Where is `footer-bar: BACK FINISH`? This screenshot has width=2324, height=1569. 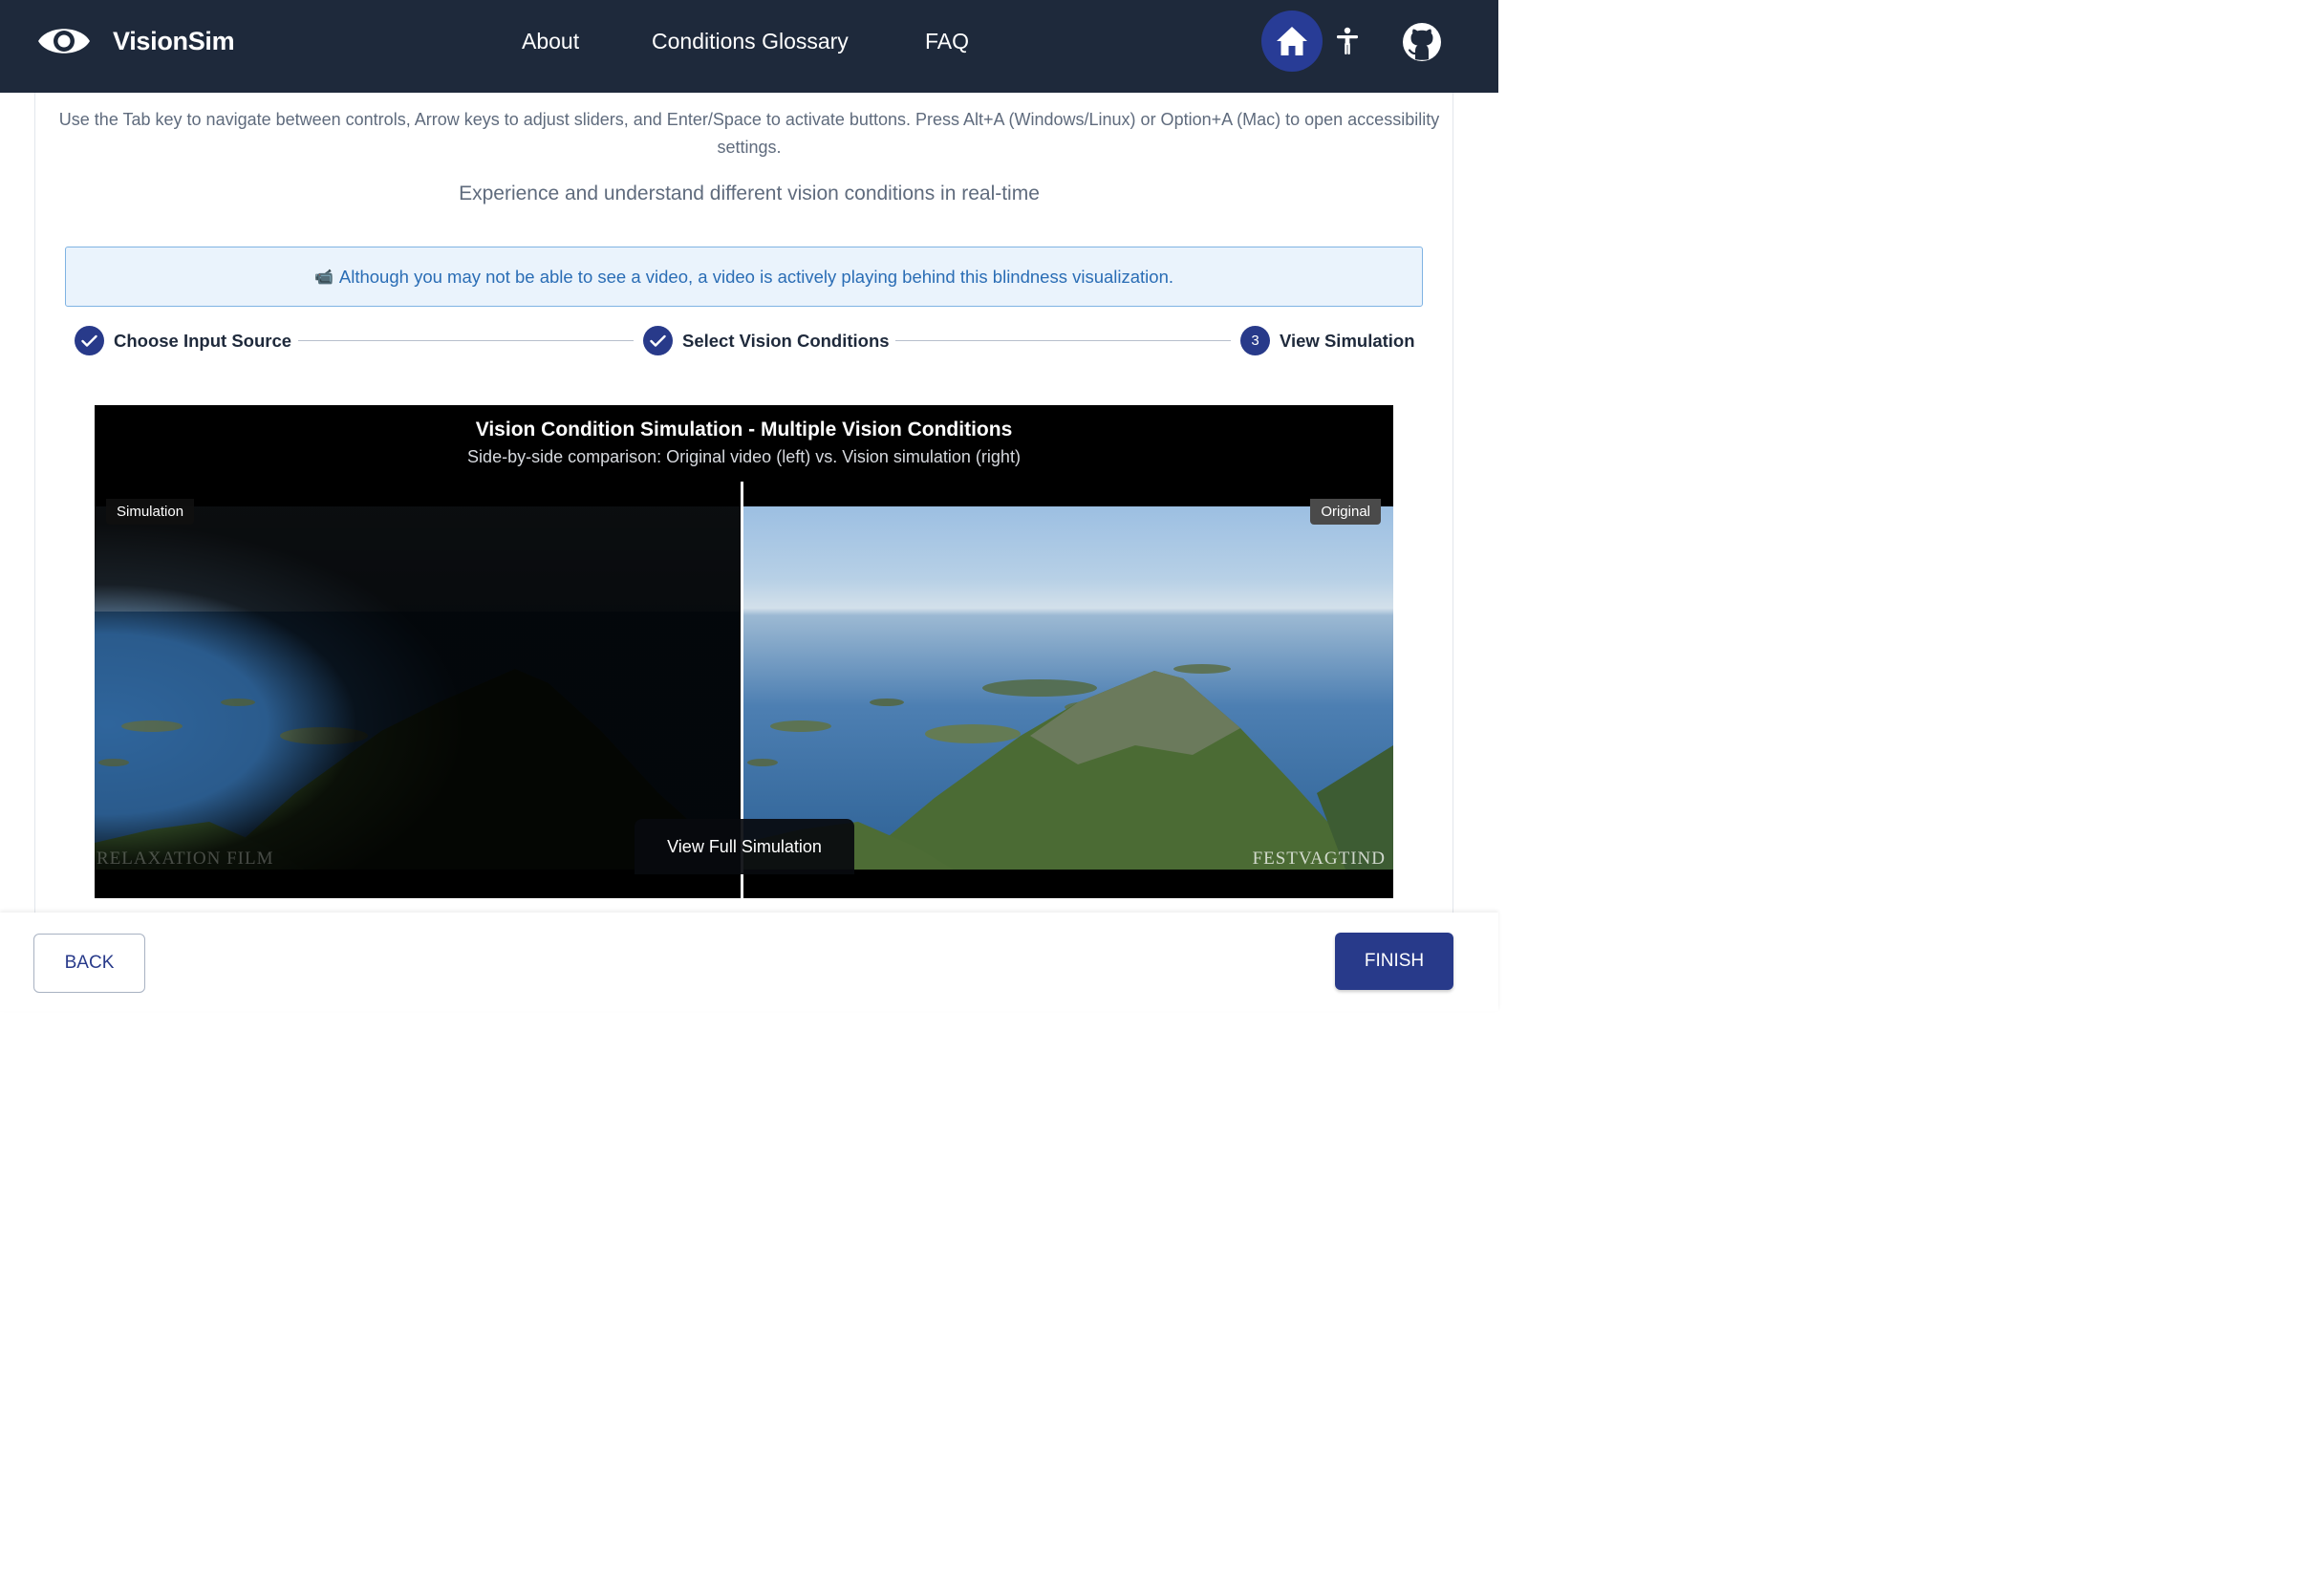
footer-bar: BACK FINISH is located at coordinates (749, 962).